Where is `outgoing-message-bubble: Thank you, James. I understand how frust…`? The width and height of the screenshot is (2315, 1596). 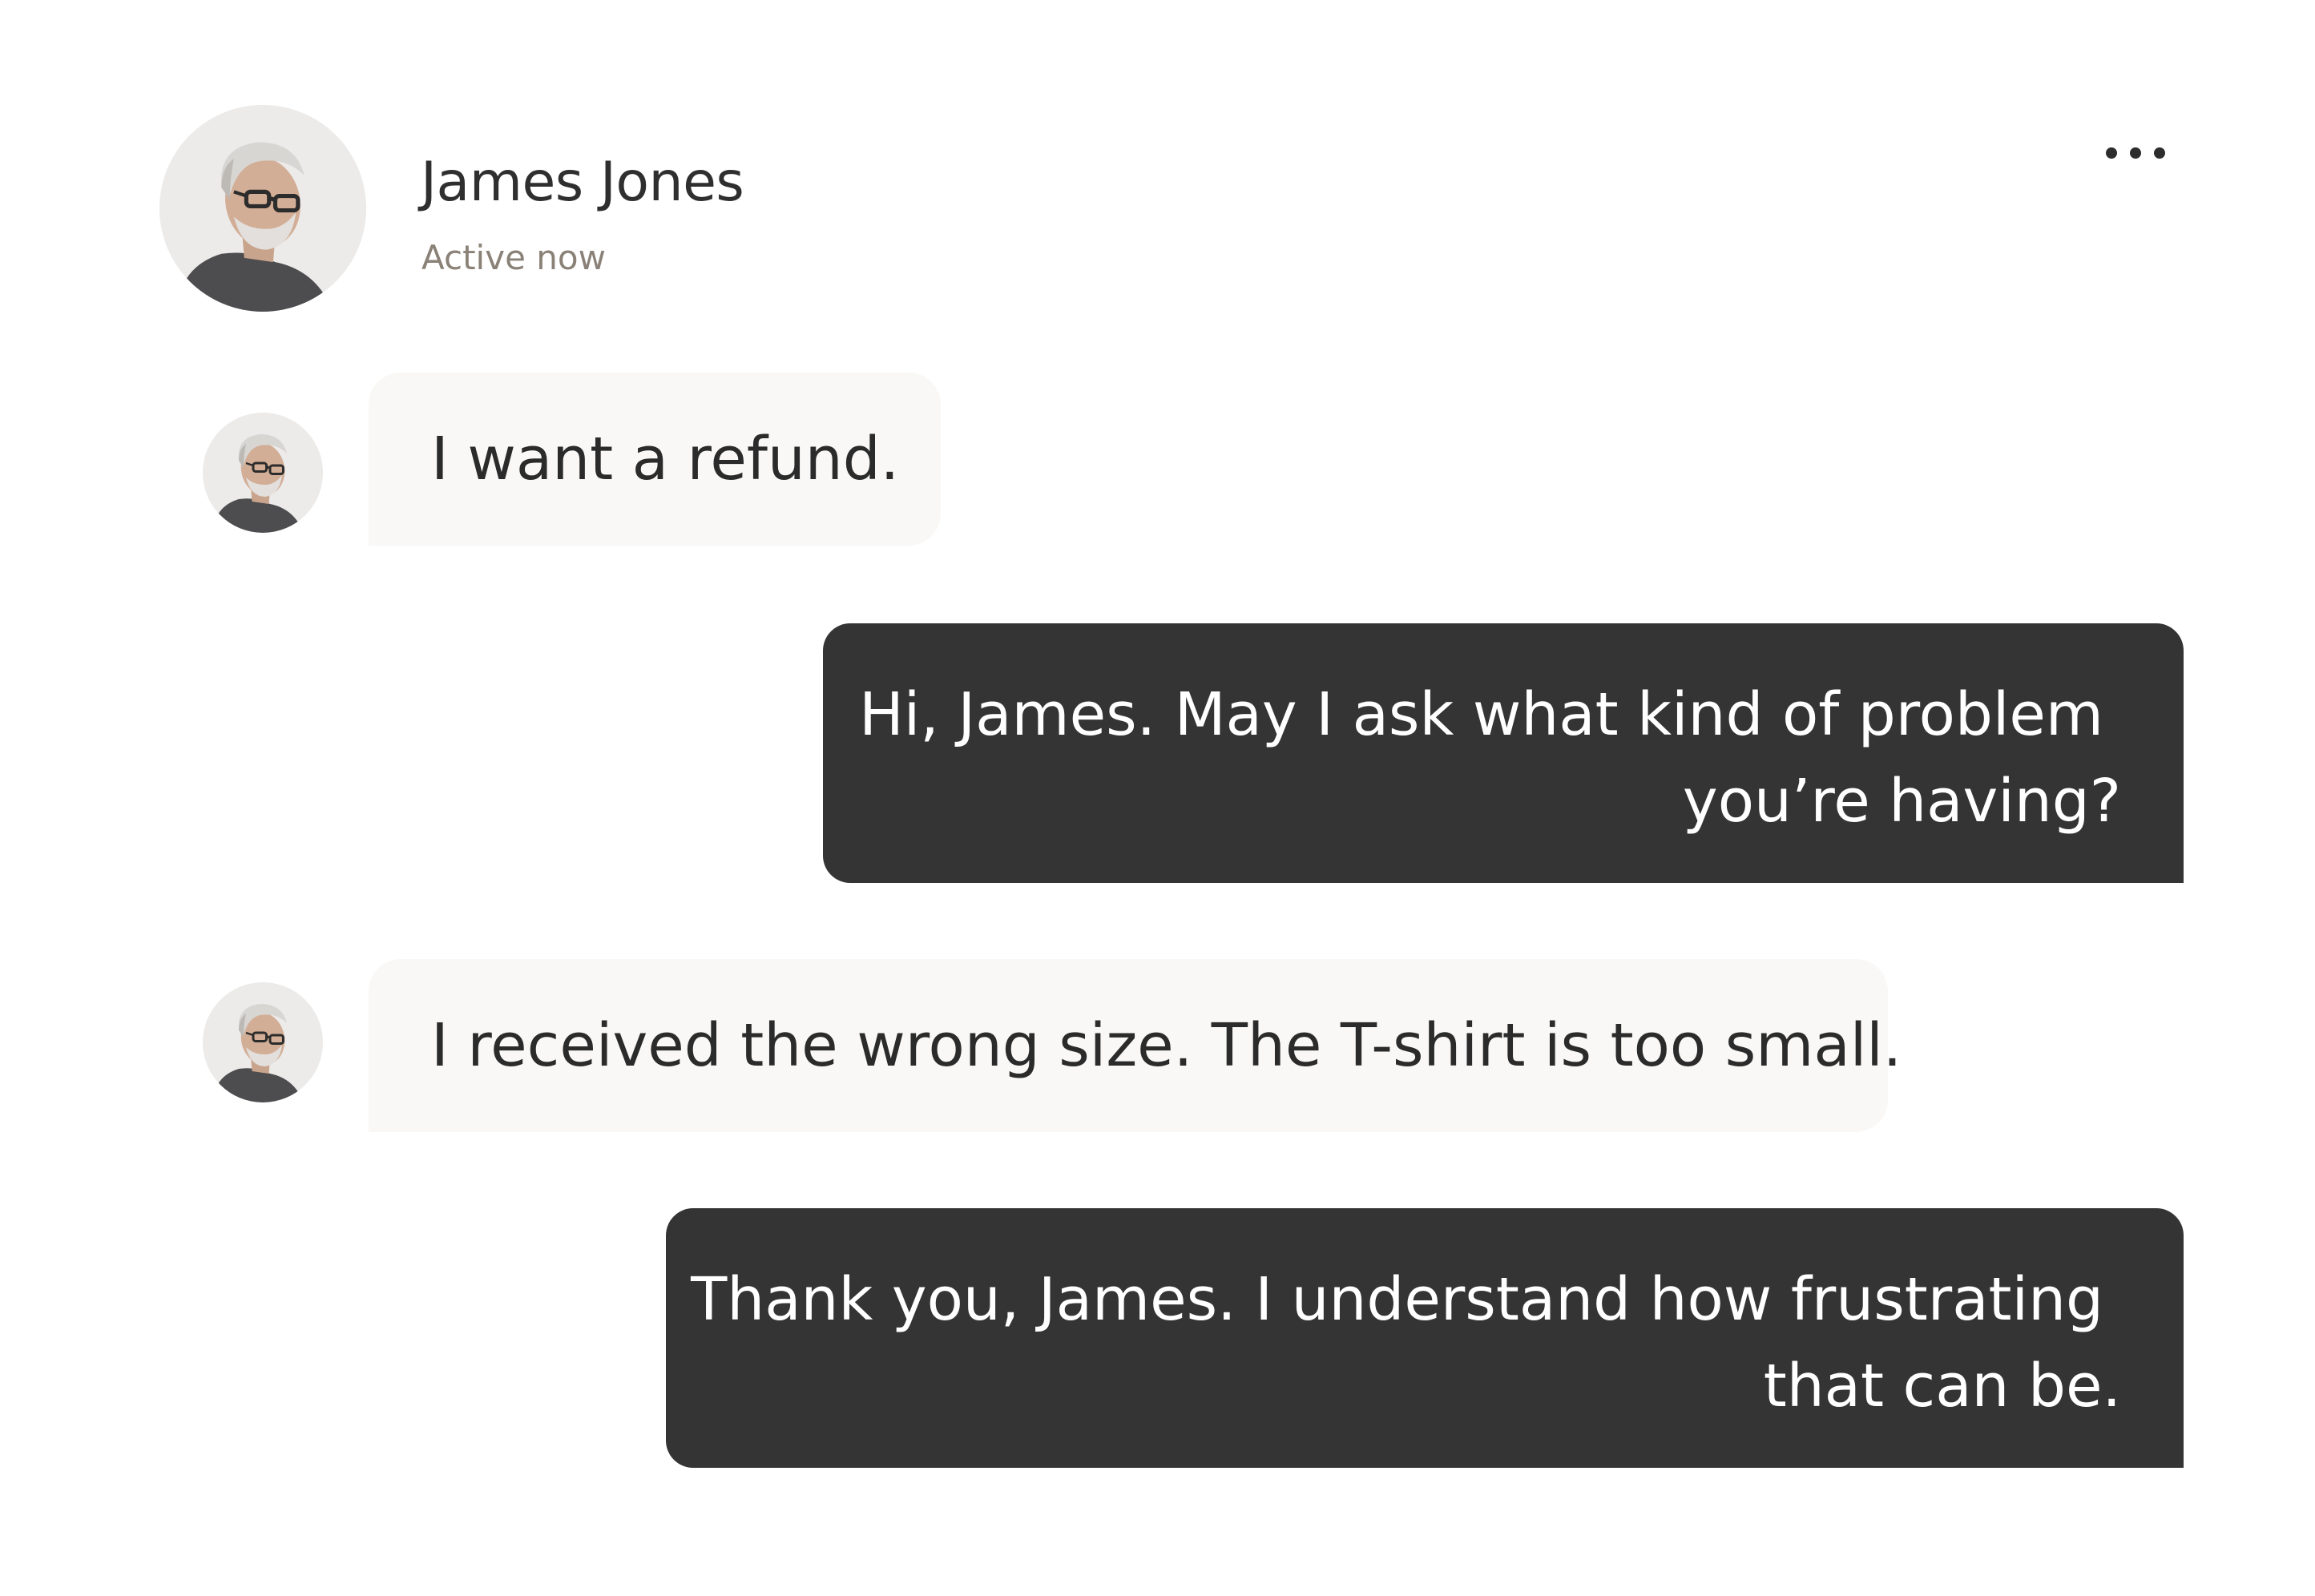 outgoing-message-bubble: Thank you, James. I understand how frust… is located at coordinates (1425, 1338).